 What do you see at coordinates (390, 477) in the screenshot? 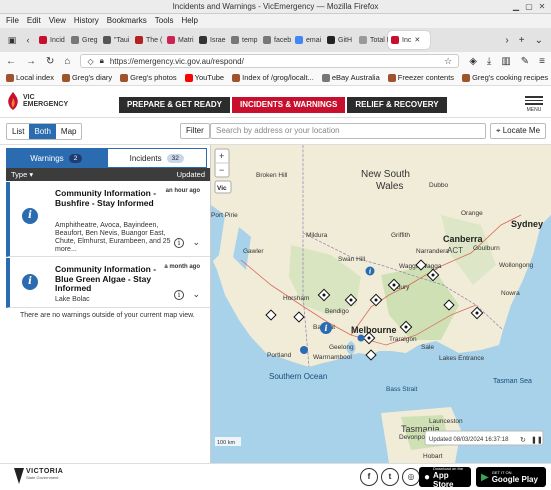
I see `twitter-icon: t` at bounding box center [390, 477].